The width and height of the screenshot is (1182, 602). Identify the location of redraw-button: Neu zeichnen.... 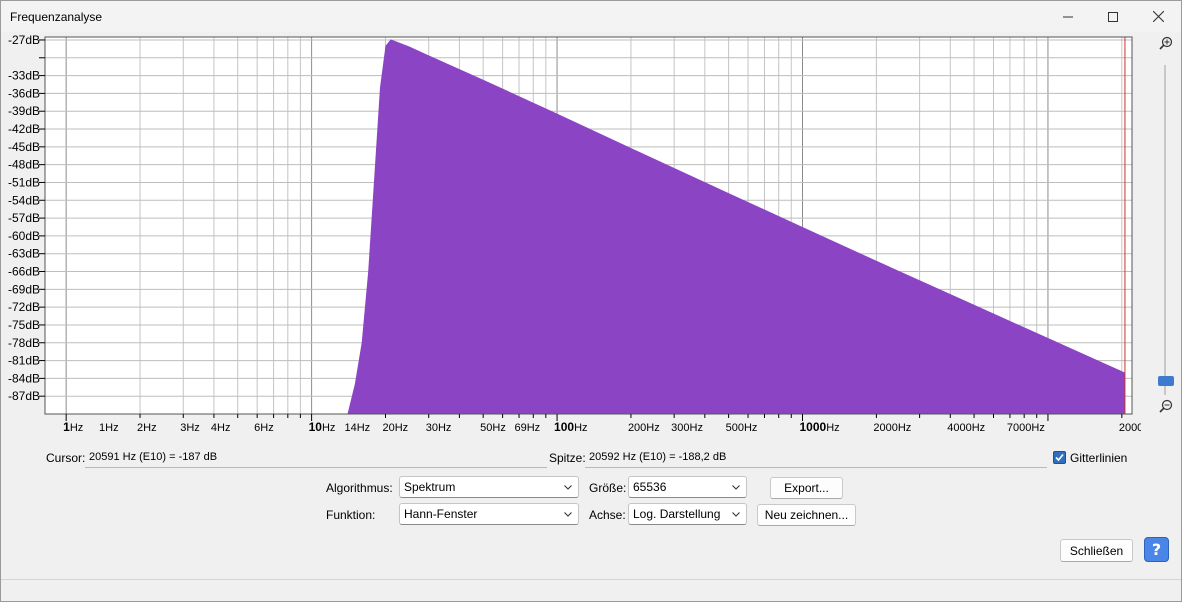
(806, 515).